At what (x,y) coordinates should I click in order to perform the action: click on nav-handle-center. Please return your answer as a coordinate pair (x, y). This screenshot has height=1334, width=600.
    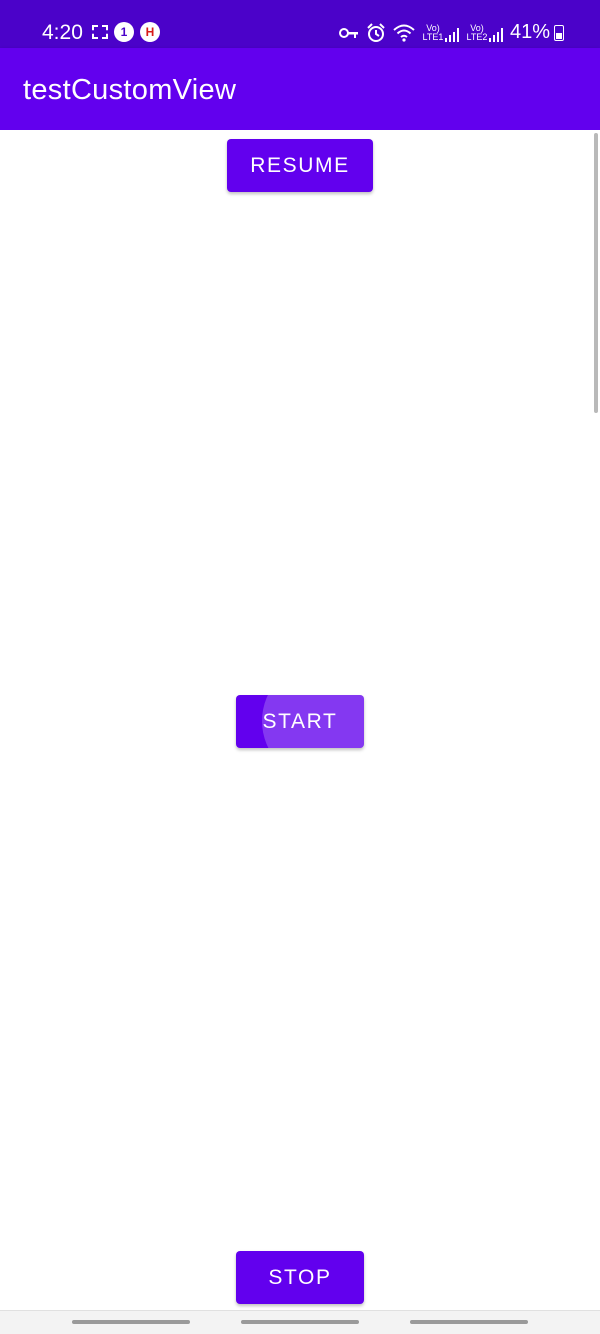
    Looking at the image, I should click on (300, 1322).